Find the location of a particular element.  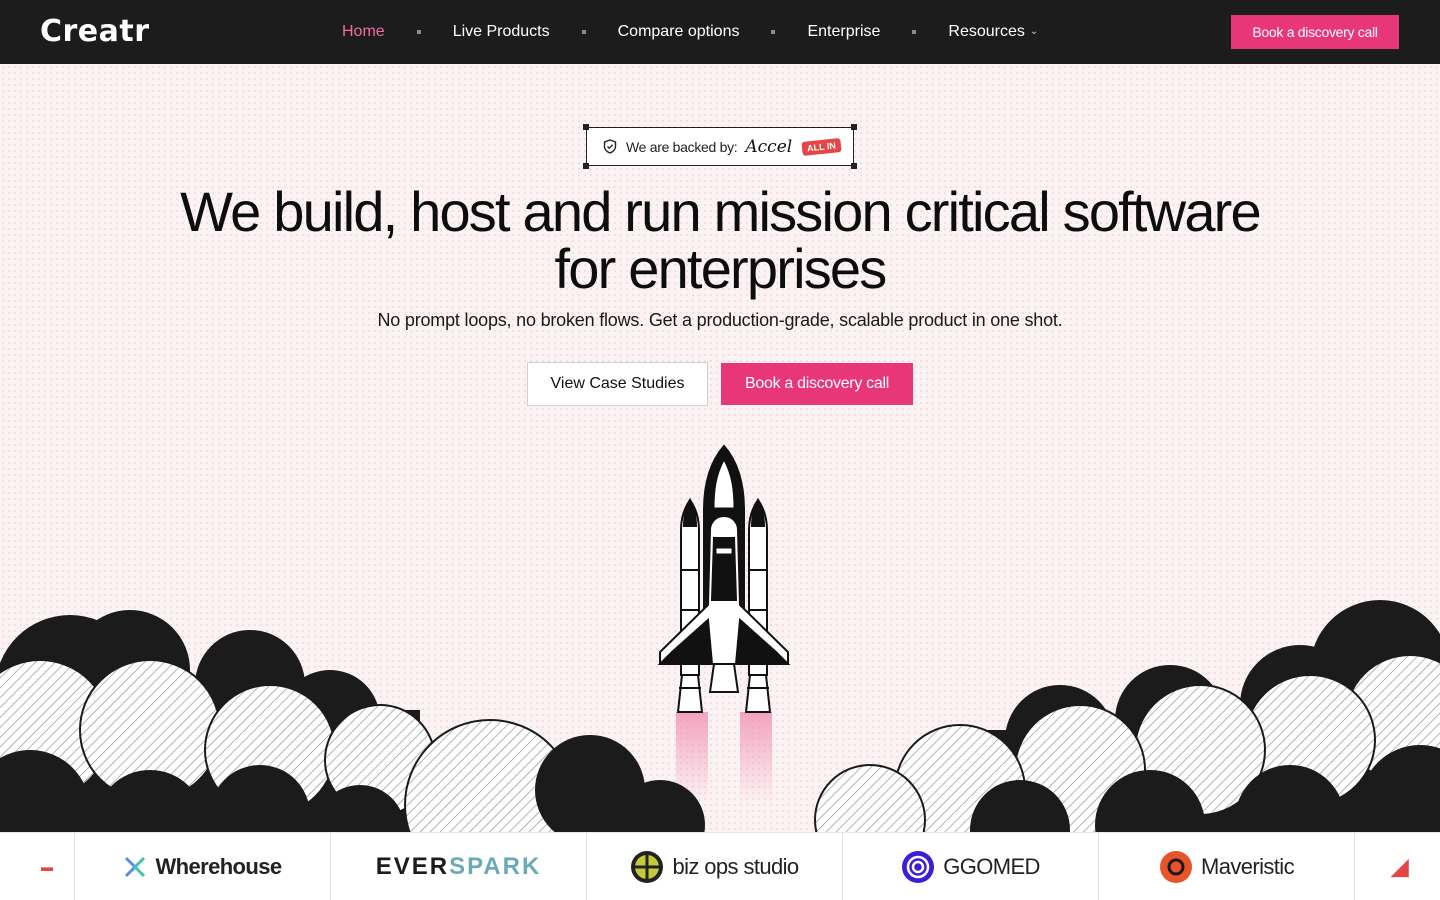

investor-badge: We are backed by: Accel ALL IN is located at coordinates (720, 146).